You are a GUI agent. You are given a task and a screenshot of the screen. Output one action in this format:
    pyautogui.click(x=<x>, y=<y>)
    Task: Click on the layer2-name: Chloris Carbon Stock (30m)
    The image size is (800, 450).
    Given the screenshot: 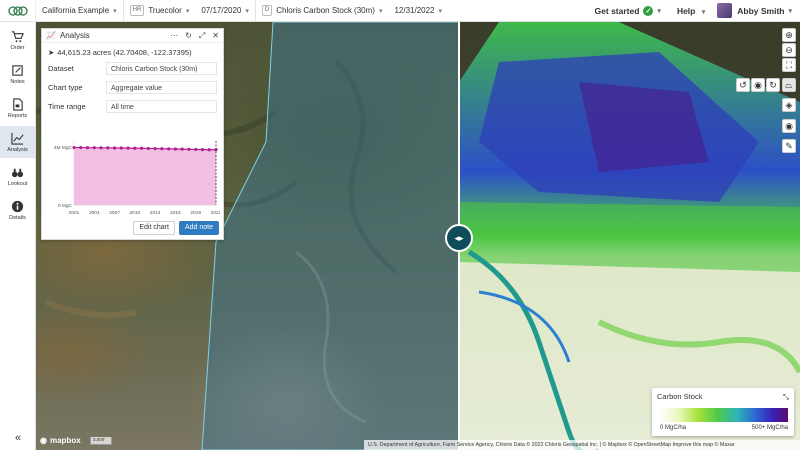 What is the action you would take?
    pyautogui.click(x=325, y=10)
    